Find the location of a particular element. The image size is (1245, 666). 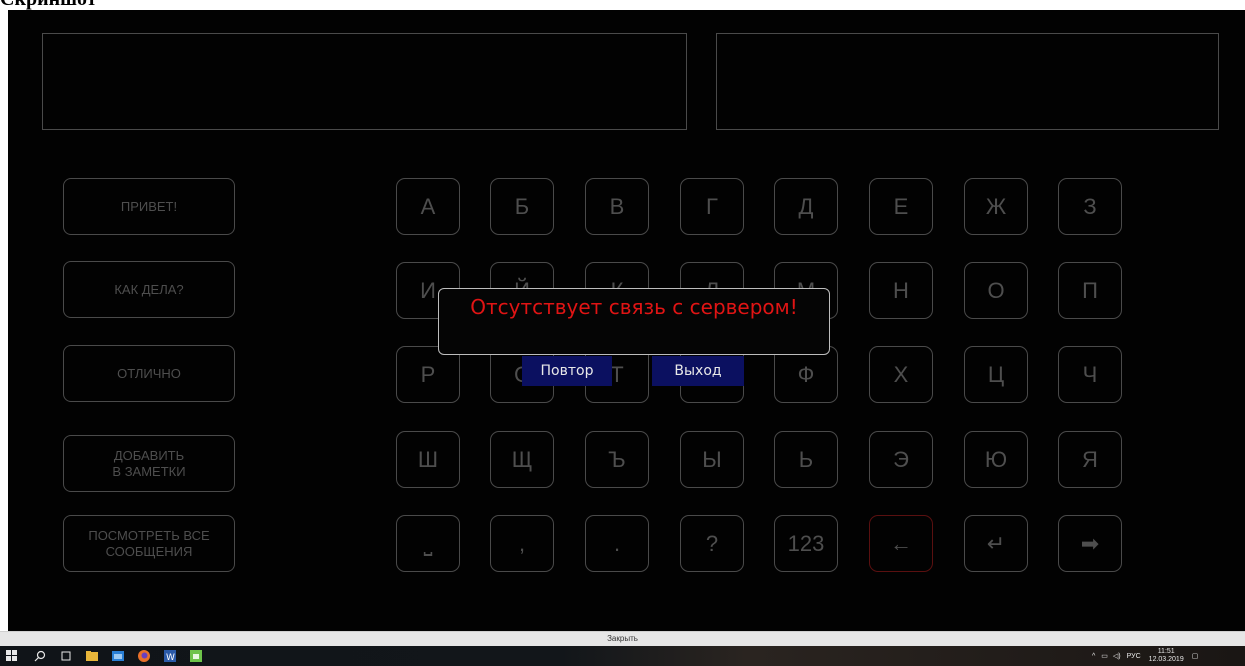

letter-key: Ю is located at coordinates (996, 459).